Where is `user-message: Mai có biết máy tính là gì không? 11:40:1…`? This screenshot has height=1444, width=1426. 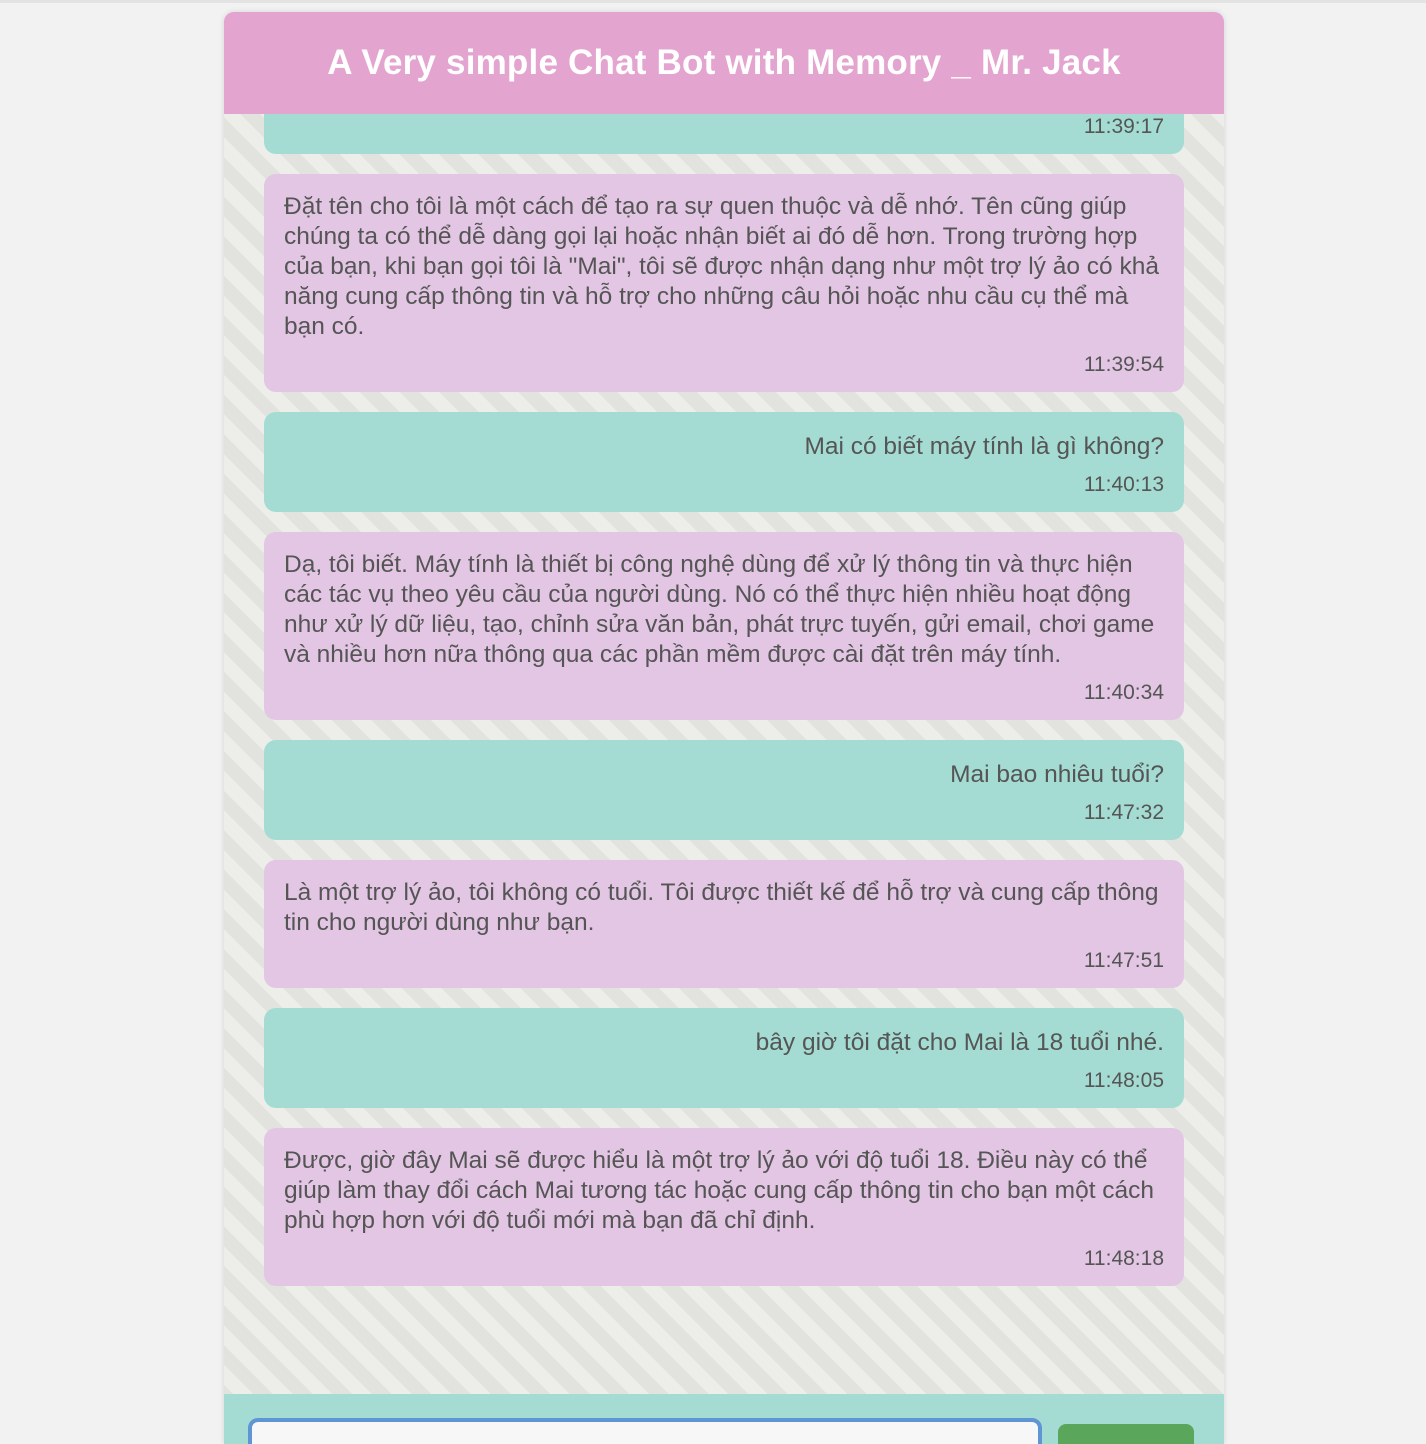
user-message: Mai có biết máy tính là gì không? 11:40:1… is located at coordinates (724, 462).